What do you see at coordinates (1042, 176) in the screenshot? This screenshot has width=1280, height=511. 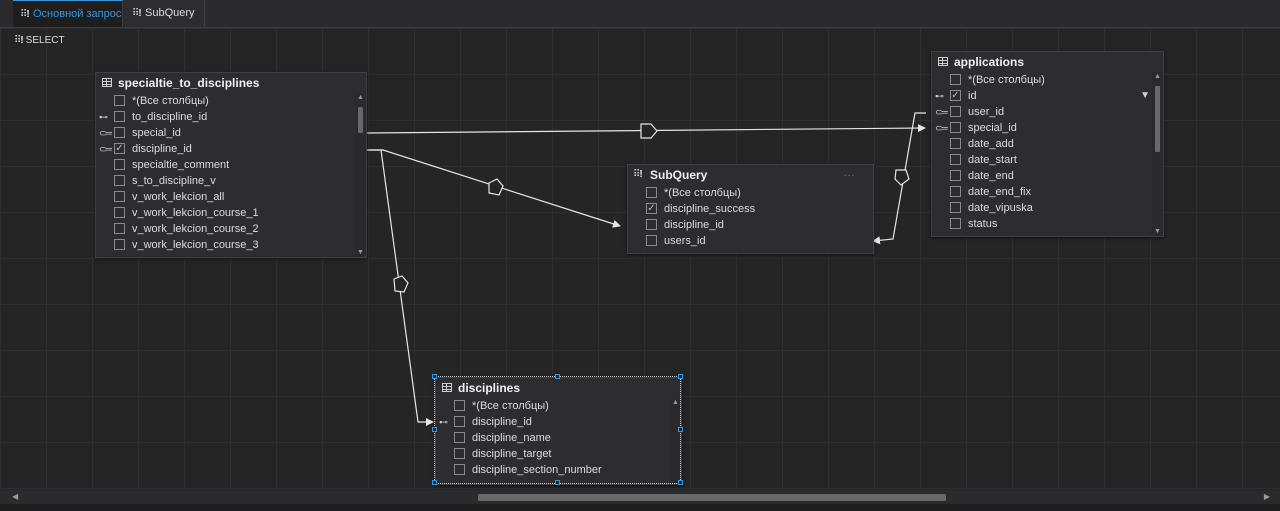 I see `column-row: date_end` at bounding box center [1042, 176].